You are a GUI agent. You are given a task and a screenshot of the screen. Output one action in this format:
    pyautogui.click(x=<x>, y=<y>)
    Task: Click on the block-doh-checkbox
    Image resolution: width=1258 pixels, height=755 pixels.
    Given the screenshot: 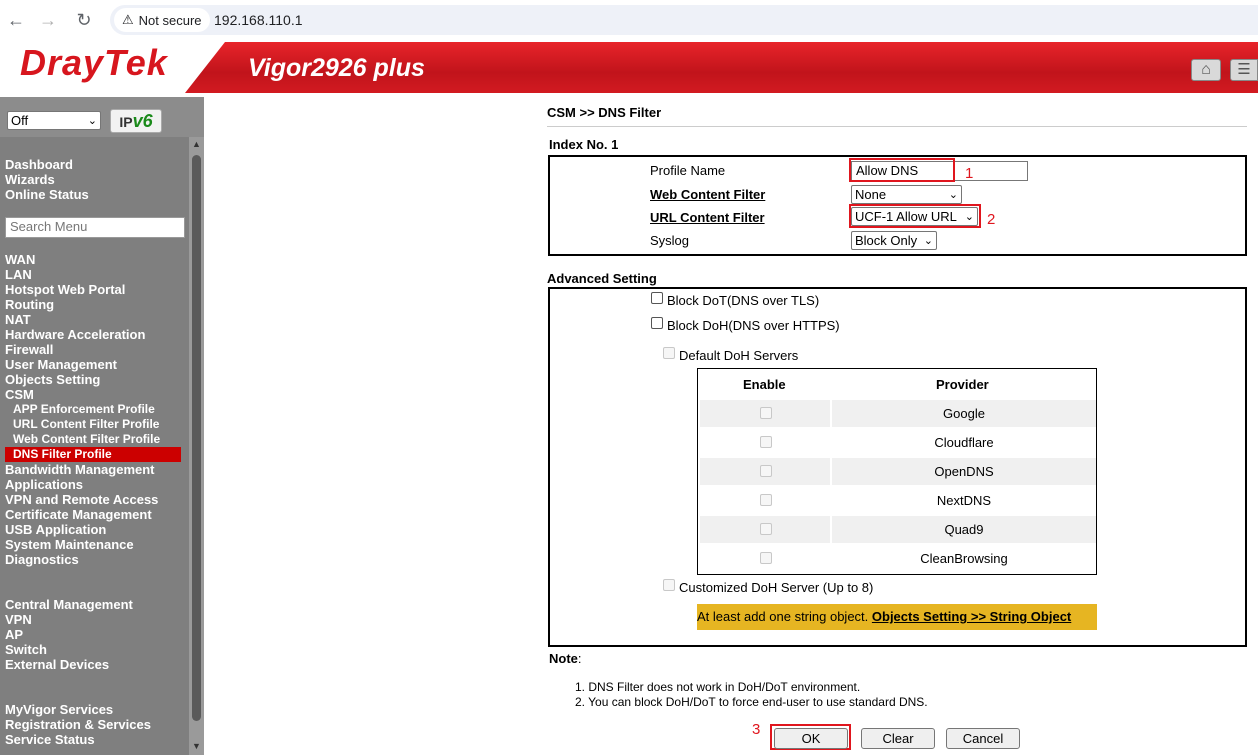 What is the action you would take?
    pyautogui.click(x=657, y=323)
    